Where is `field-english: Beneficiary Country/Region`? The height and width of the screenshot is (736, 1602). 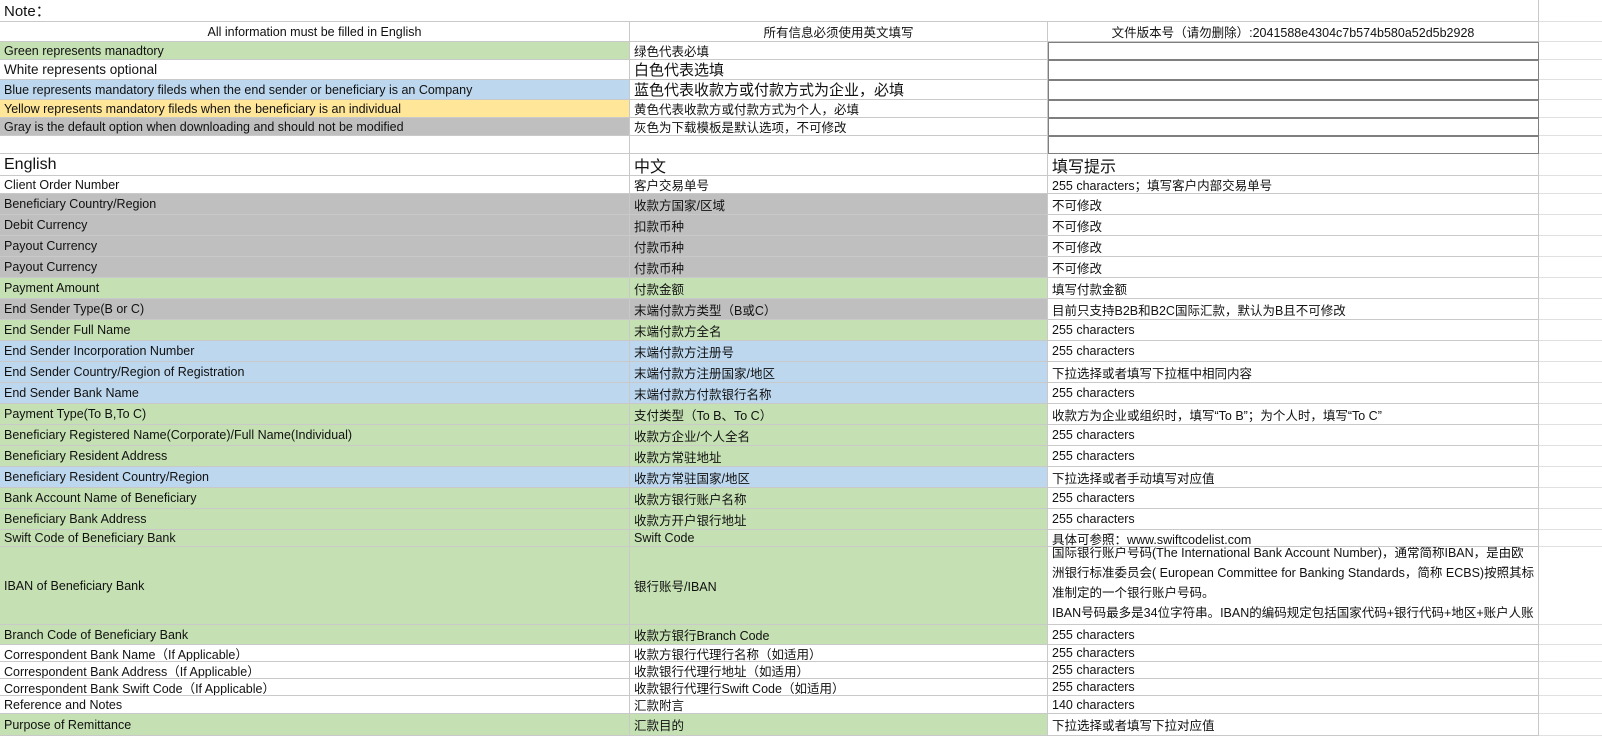 field-english: Beneficiary Country/Region is located at coordinates (315, 204).